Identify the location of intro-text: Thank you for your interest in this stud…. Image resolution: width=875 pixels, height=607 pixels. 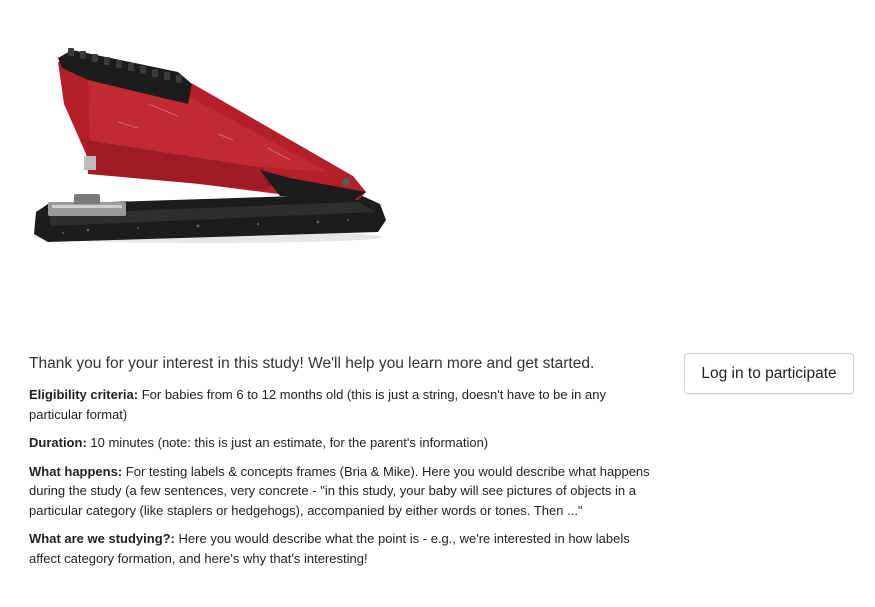
(312, 363).